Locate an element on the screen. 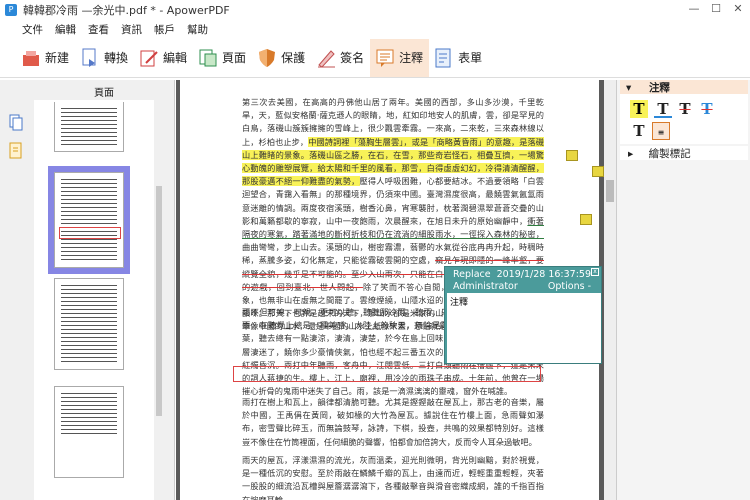 This screenshot has width=750, height=500. menu-help: 幫助 is located at coordinates (197, 29).